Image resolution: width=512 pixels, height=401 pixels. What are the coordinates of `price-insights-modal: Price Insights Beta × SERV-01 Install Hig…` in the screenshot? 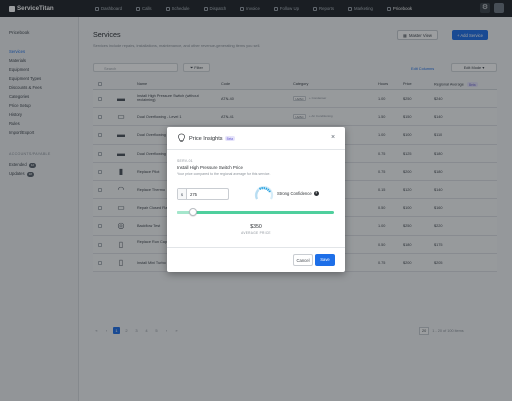 It's located at (256, 199).